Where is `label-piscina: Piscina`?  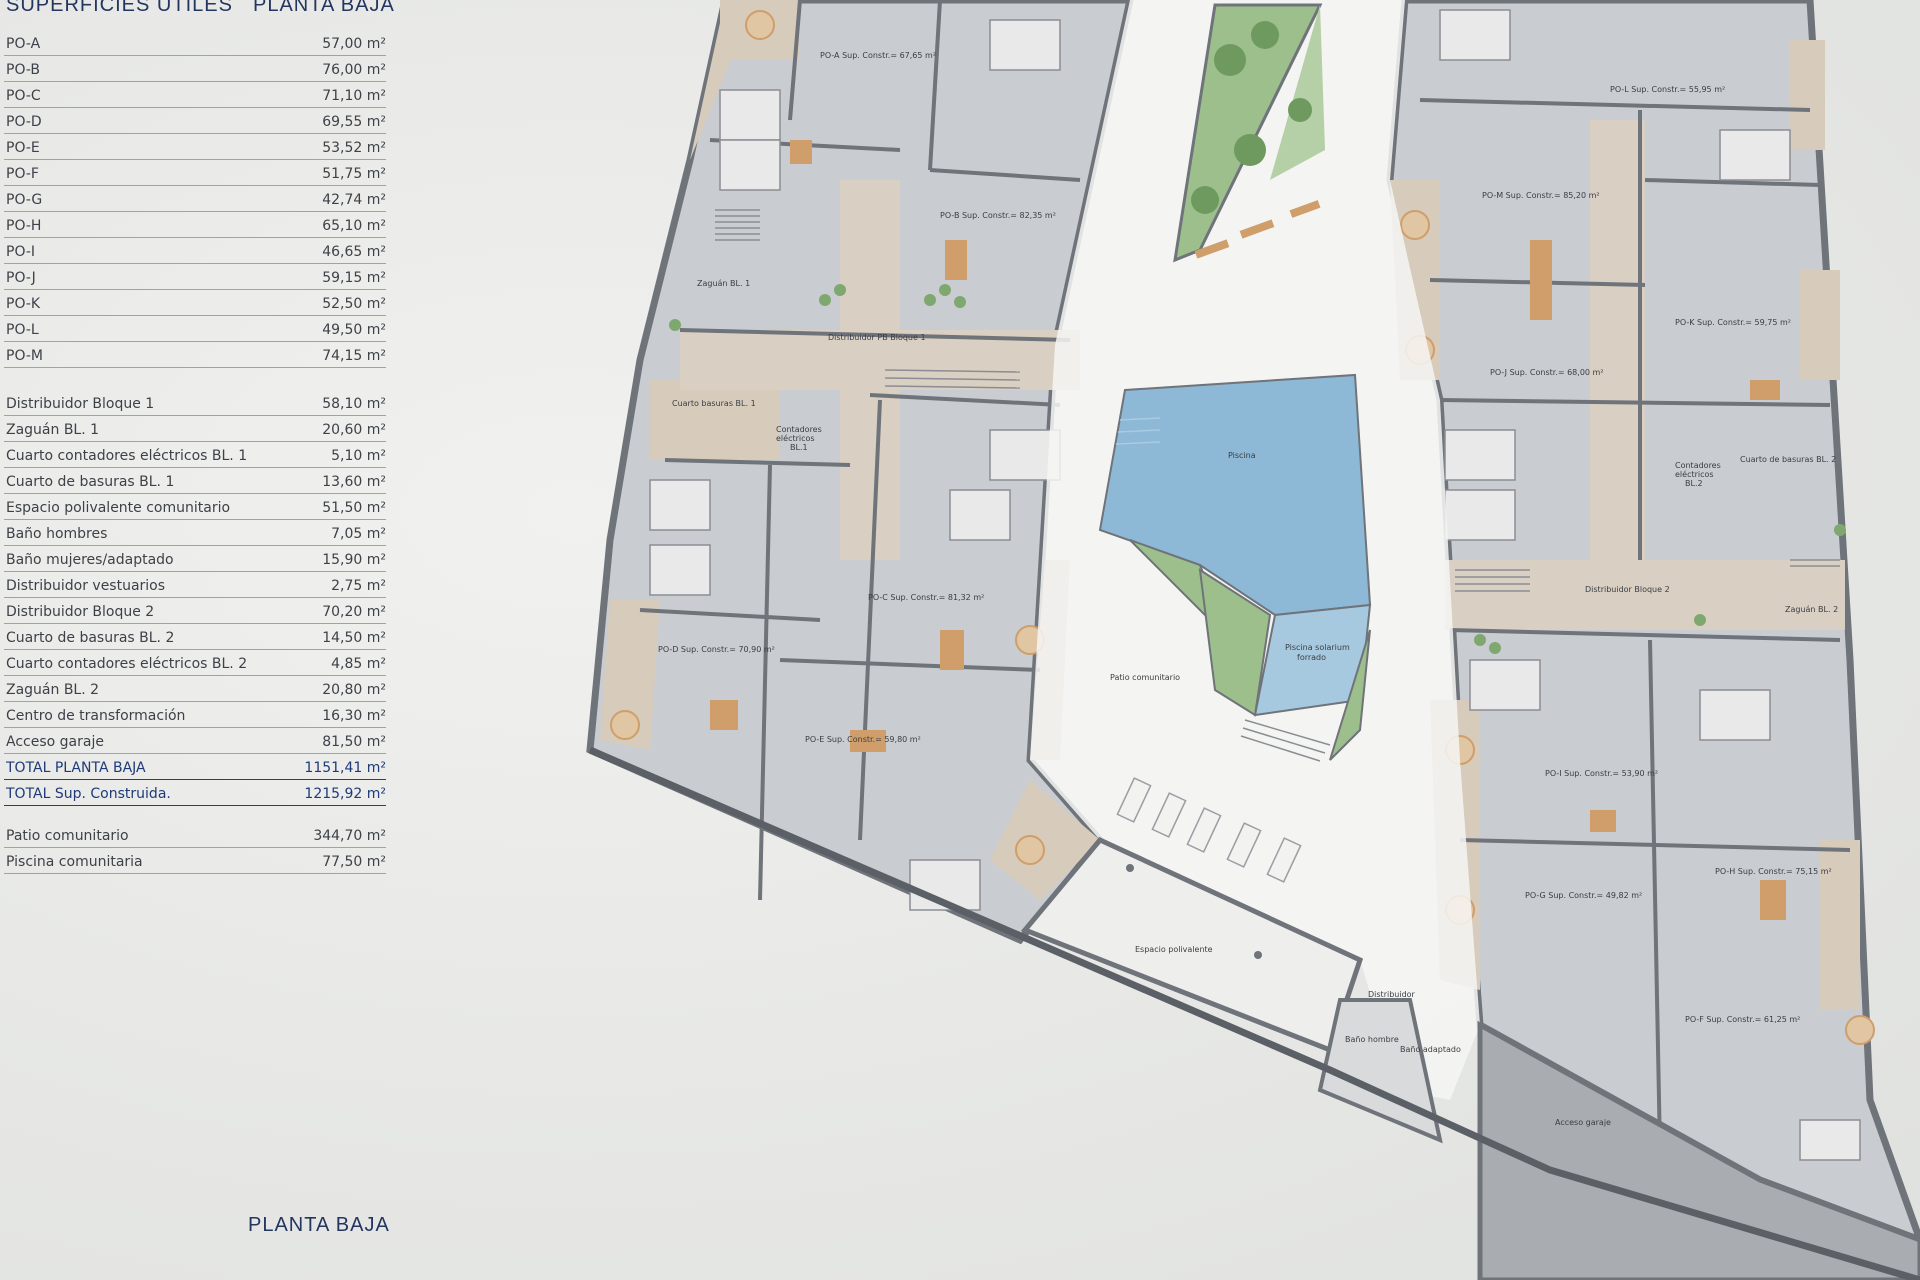 label-piscina: Piscina is located at coordinates (1242, 455).